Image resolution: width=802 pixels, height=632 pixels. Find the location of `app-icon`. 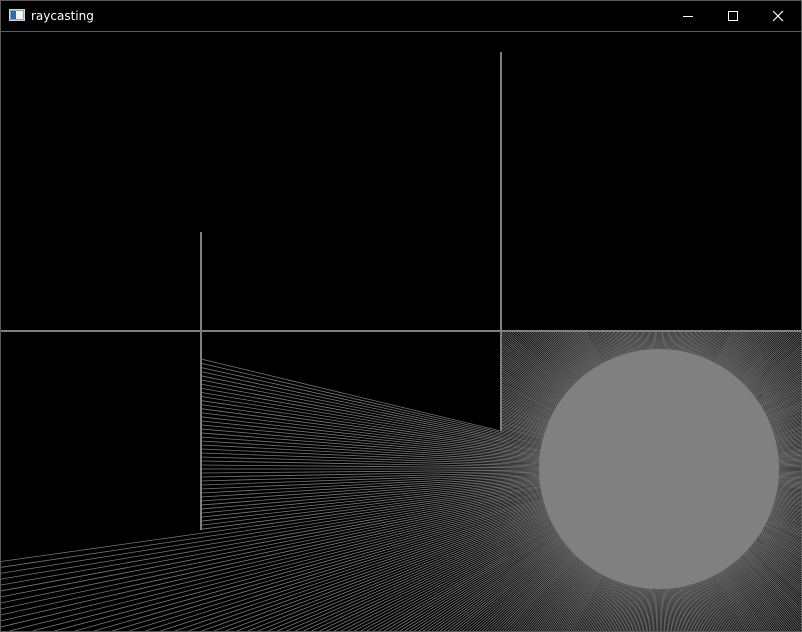

app-icon is located at coordinates (17, 15).